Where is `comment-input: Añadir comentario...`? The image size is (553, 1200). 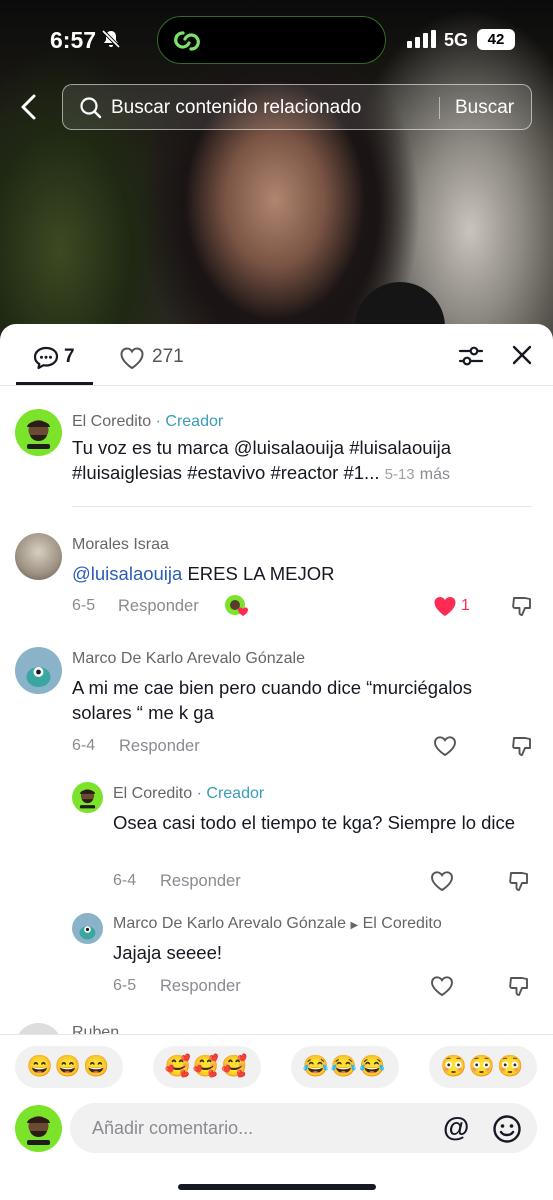
comment-input: Añadir comentario... is located at coordinates (172, 1128).